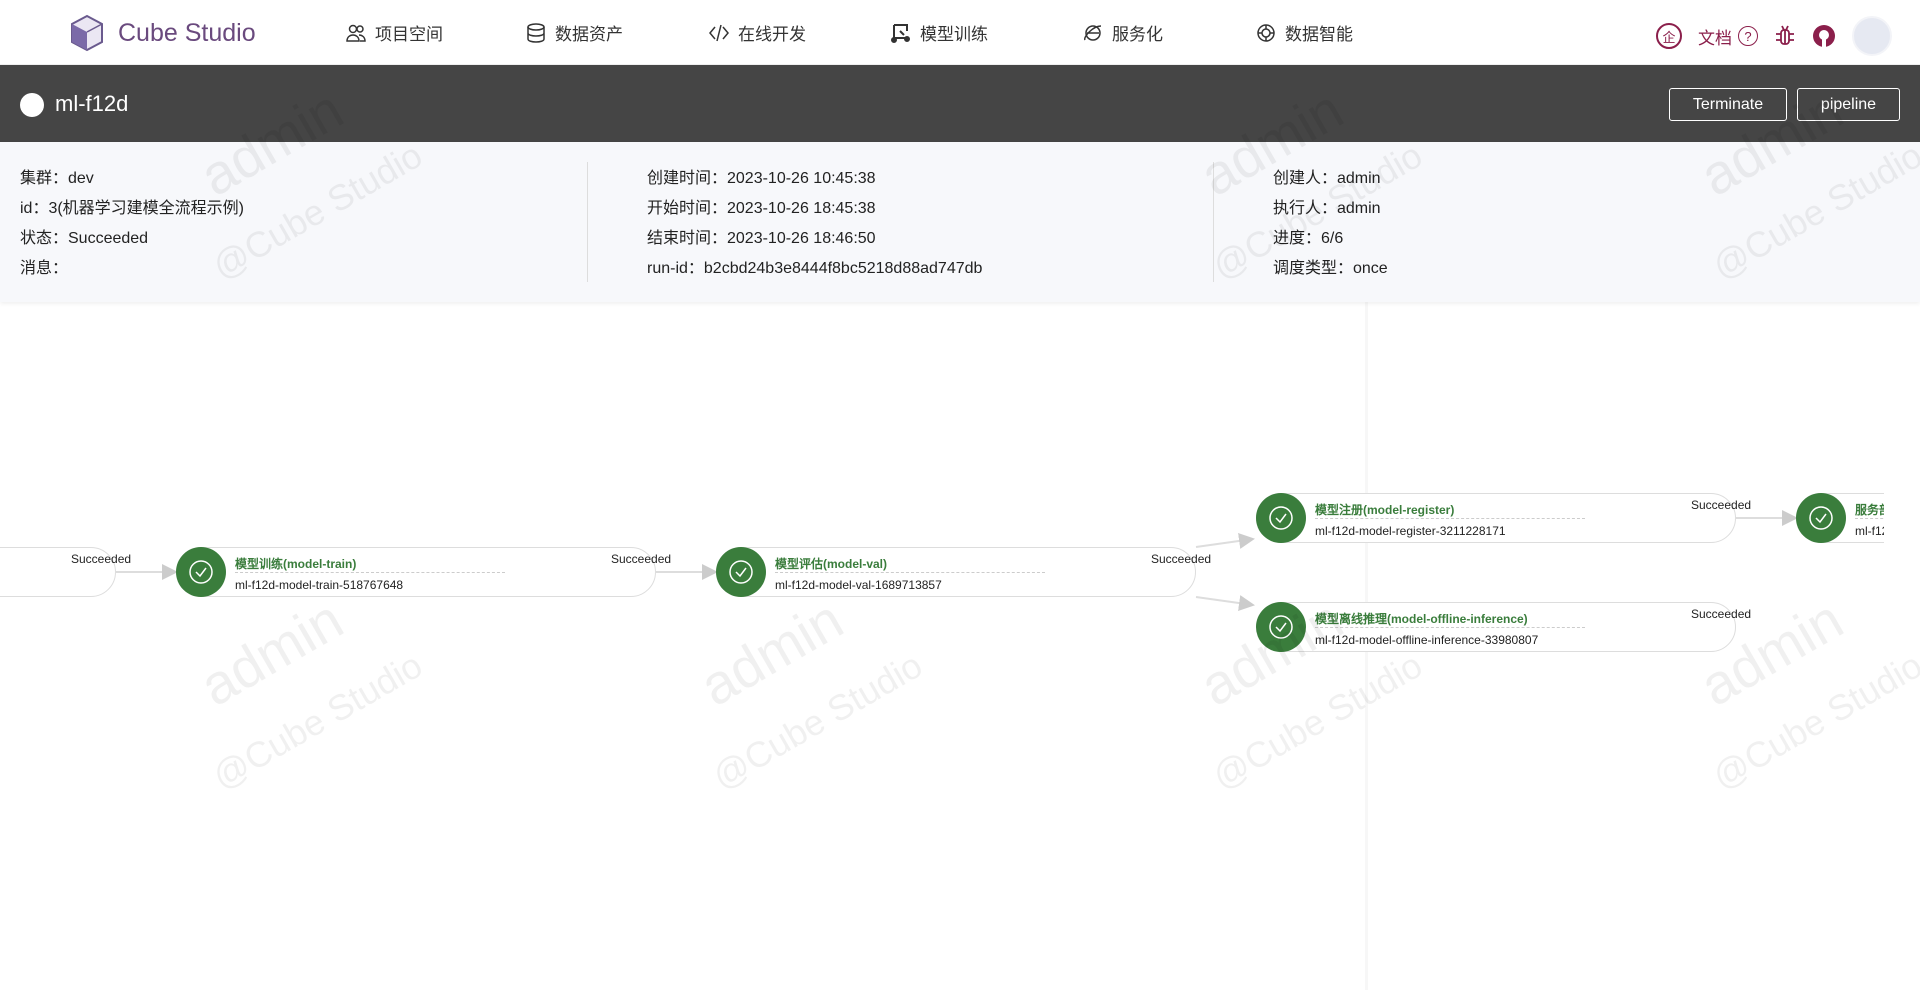 The width and height of the screenshot is (1920, 990). Describe the element at coordinates (1327, 178) in the screenshot. I see `creator-field: 创建人：admin` at that location.